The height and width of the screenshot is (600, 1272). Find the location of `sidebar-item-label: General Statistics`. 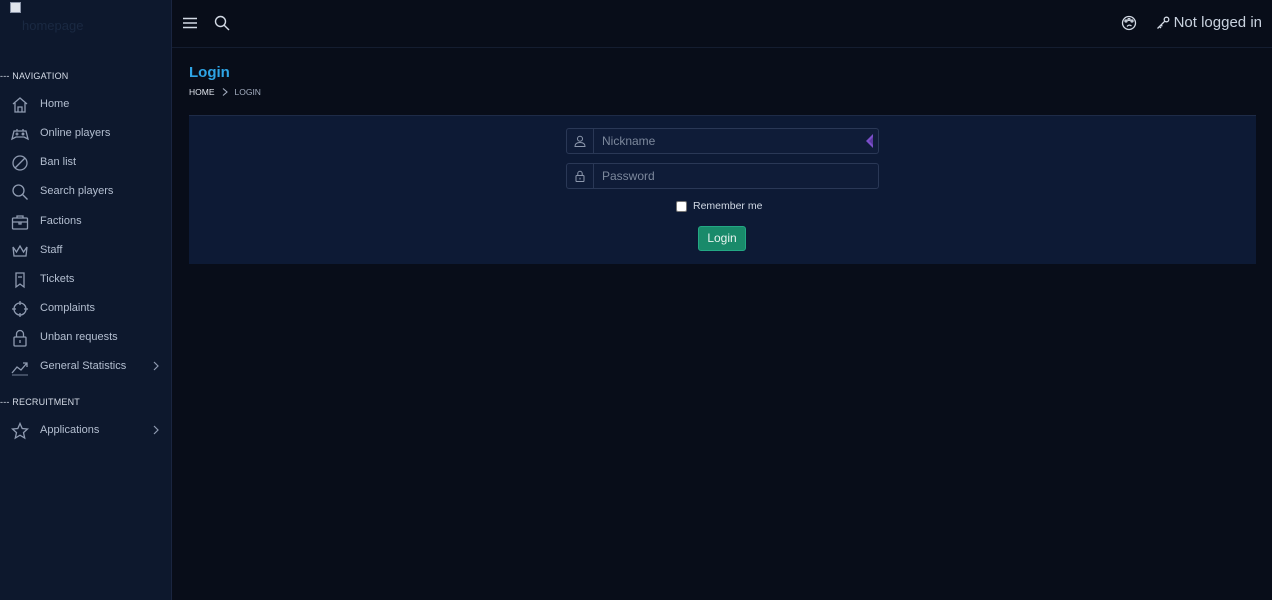

sidebar-item-label: General Statistics is located at coordinates (83, 366).